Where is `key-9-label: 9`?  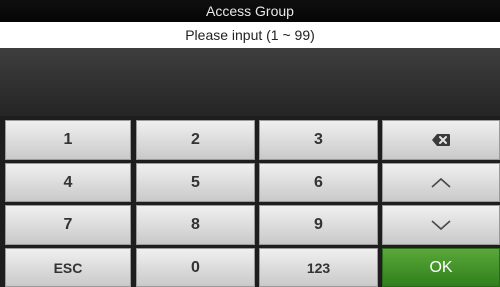 key-9-label: 9 is located at coordinates (318, 224).